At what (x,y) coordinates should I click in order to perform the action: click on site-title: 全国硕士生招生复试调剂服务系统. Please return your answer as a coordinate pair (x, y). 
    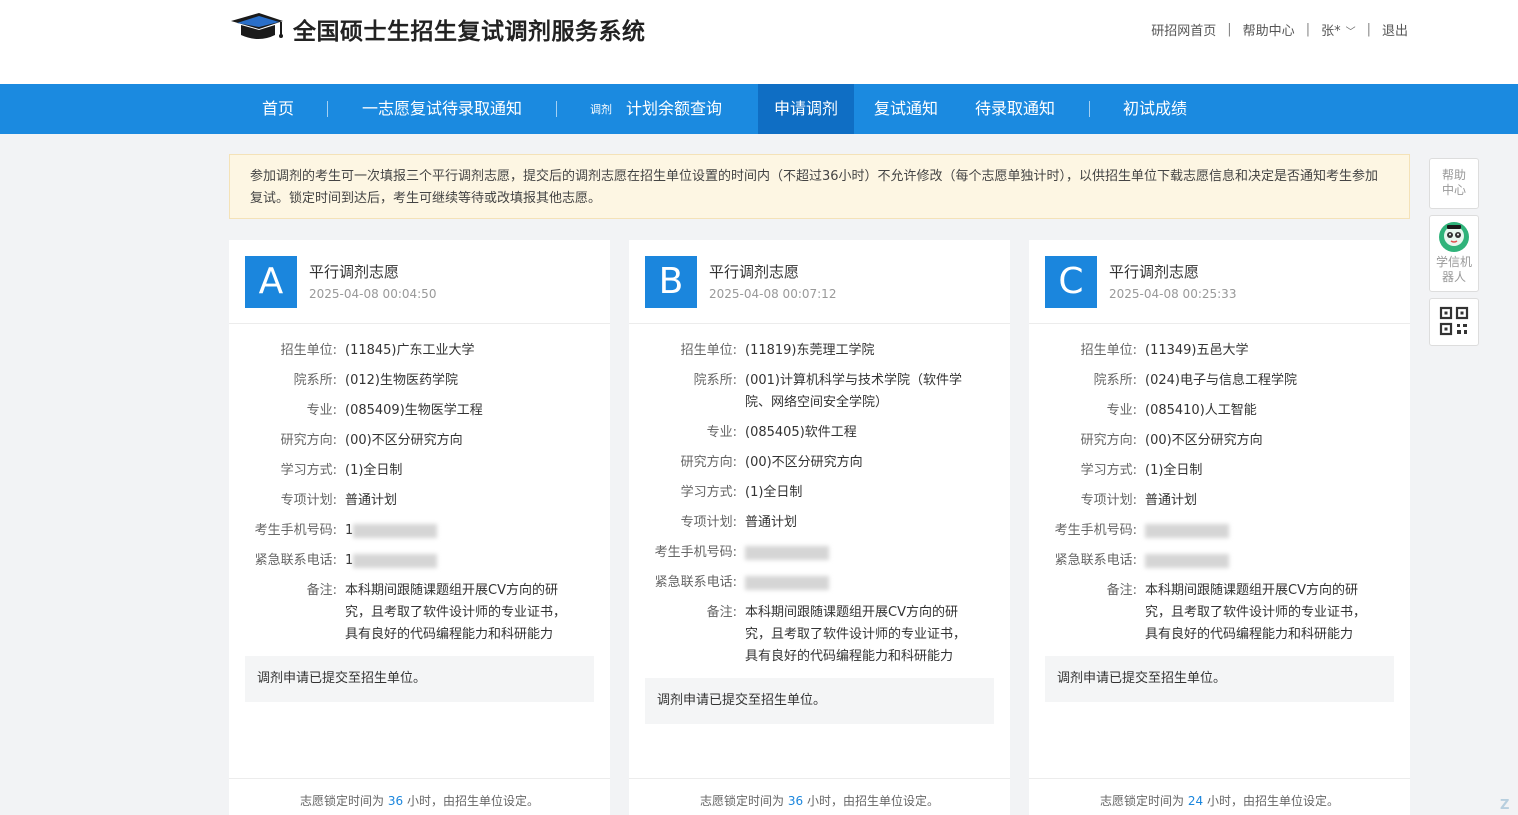
    Looking at the image, I should click on (469, 32).